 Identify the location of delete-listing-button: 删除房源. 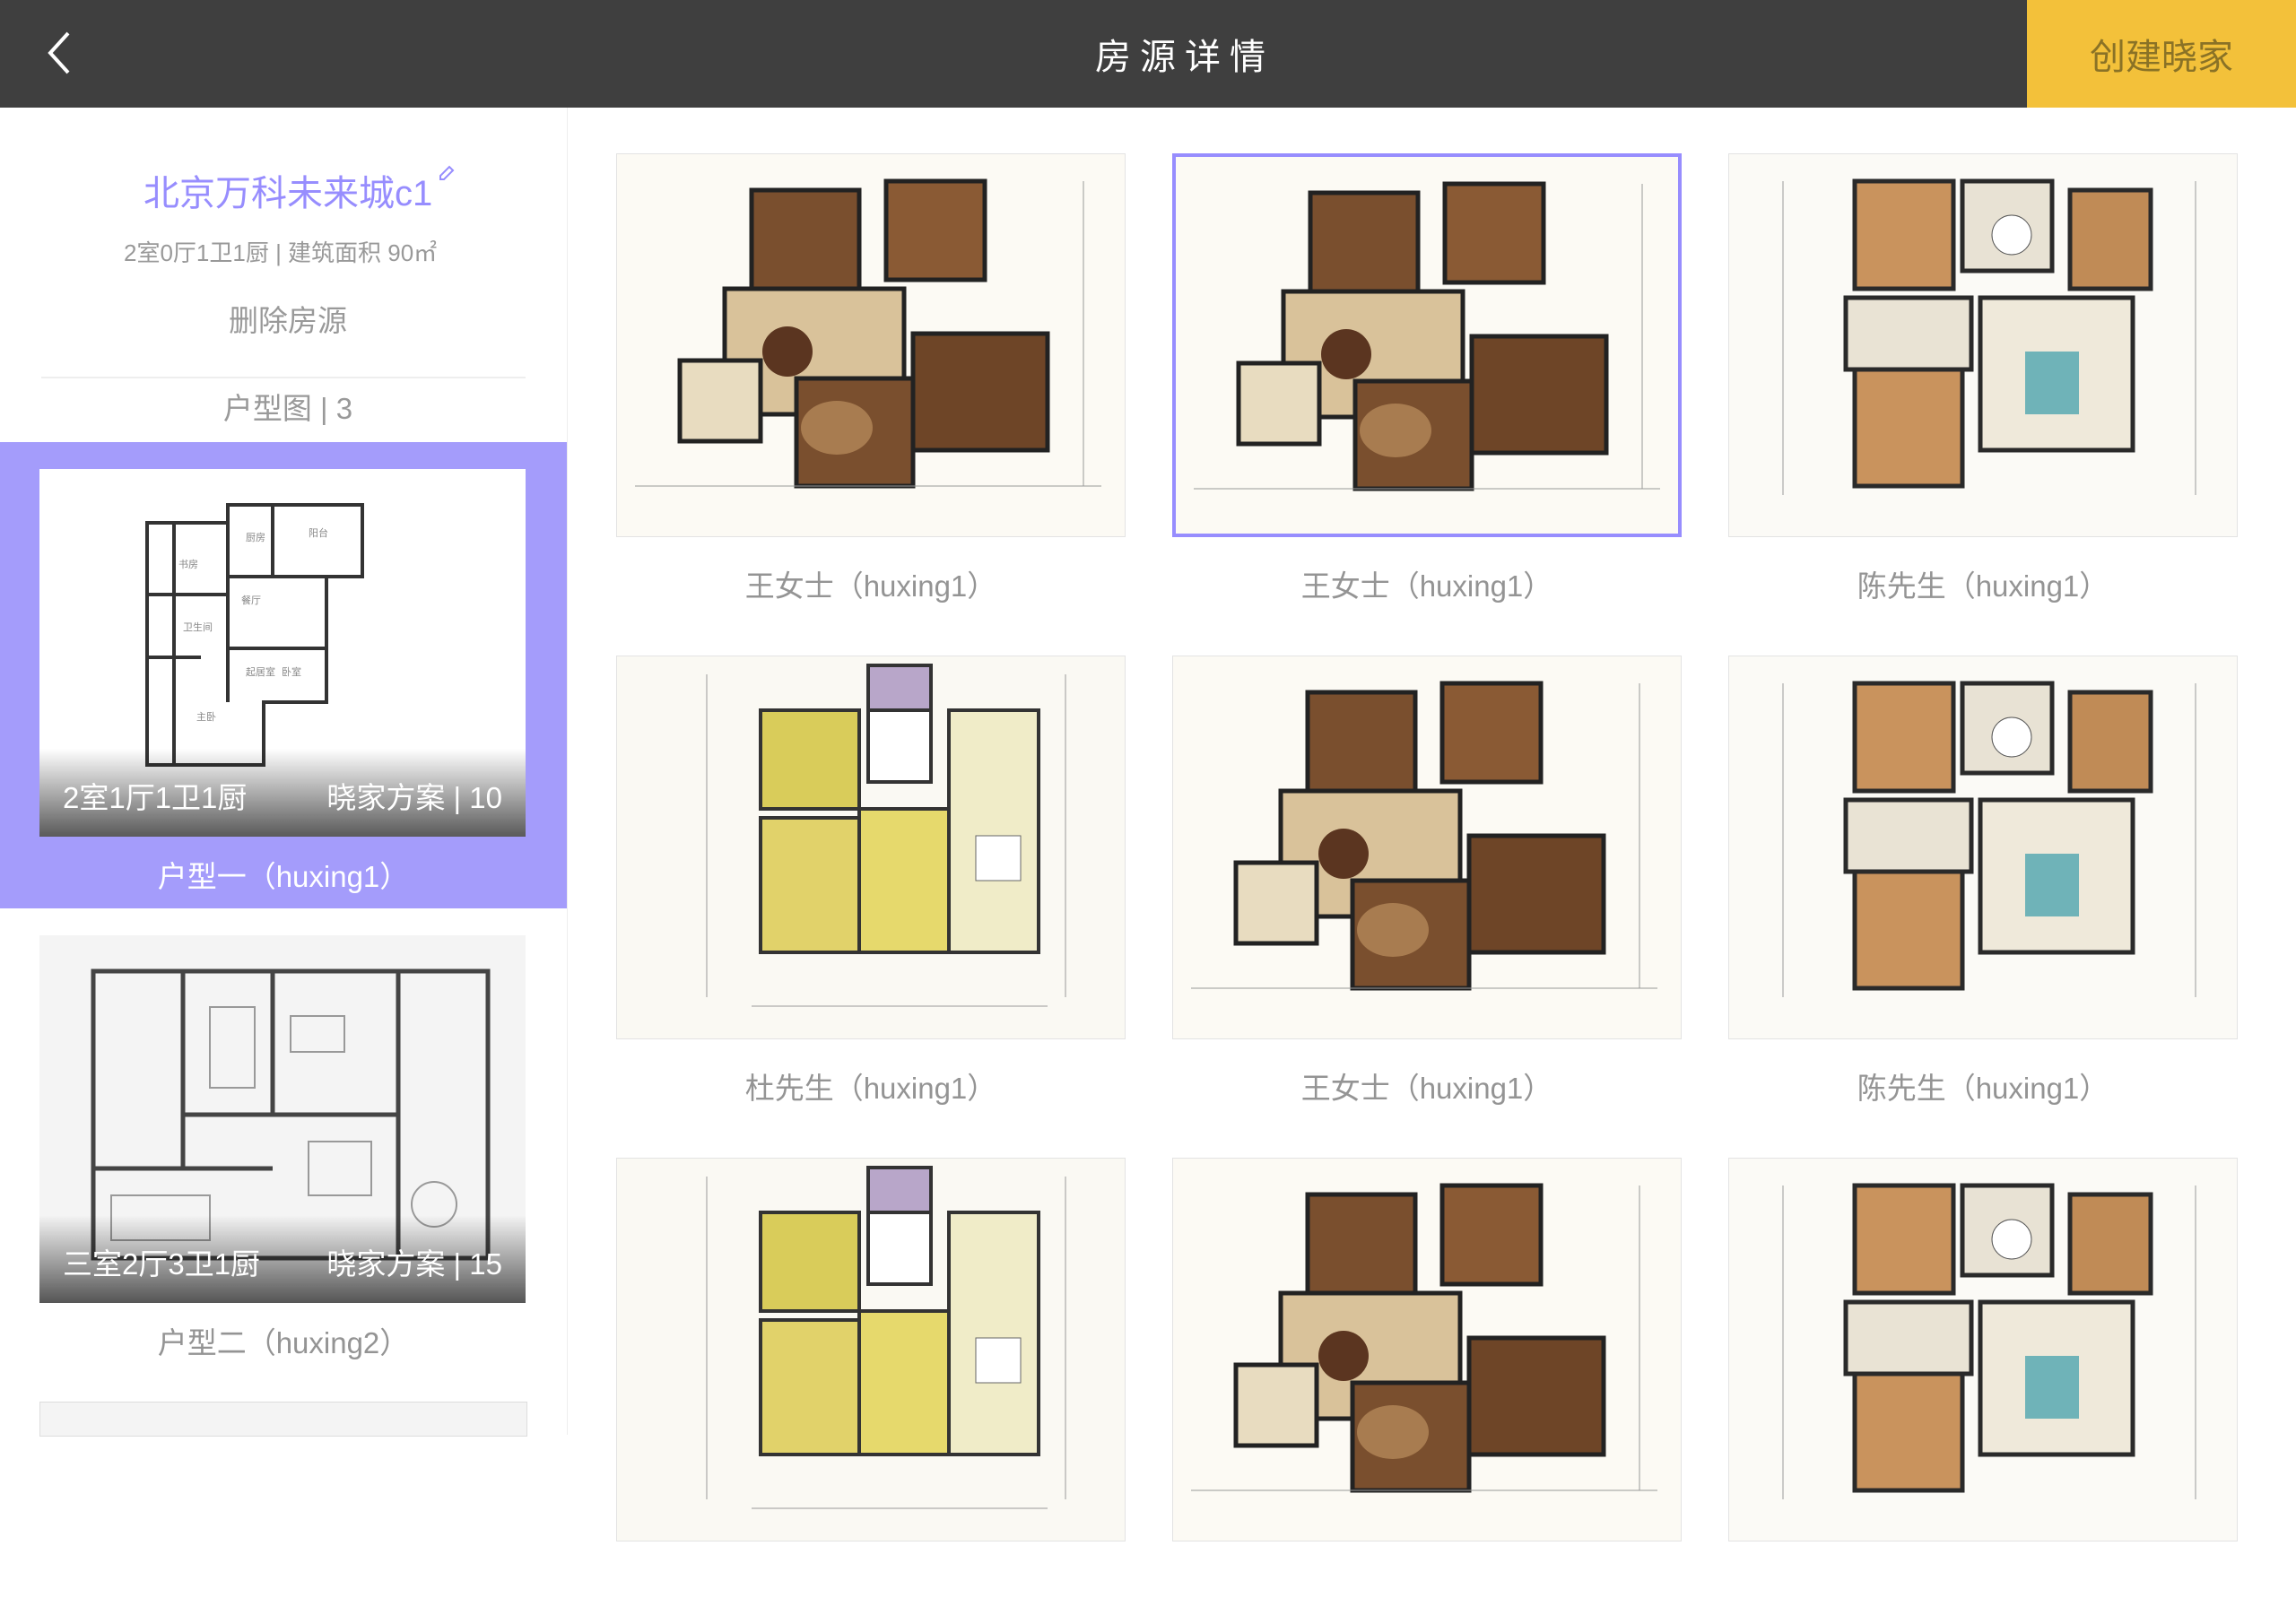
(288, 321).